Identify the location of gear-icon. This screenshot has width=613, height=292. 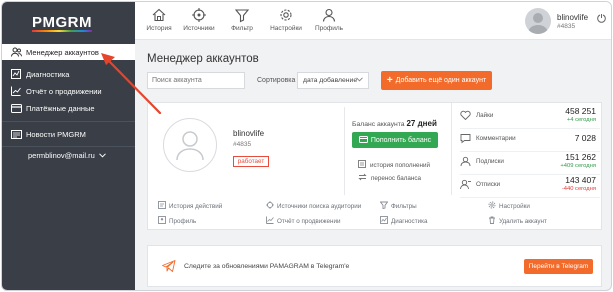
(492, 206).